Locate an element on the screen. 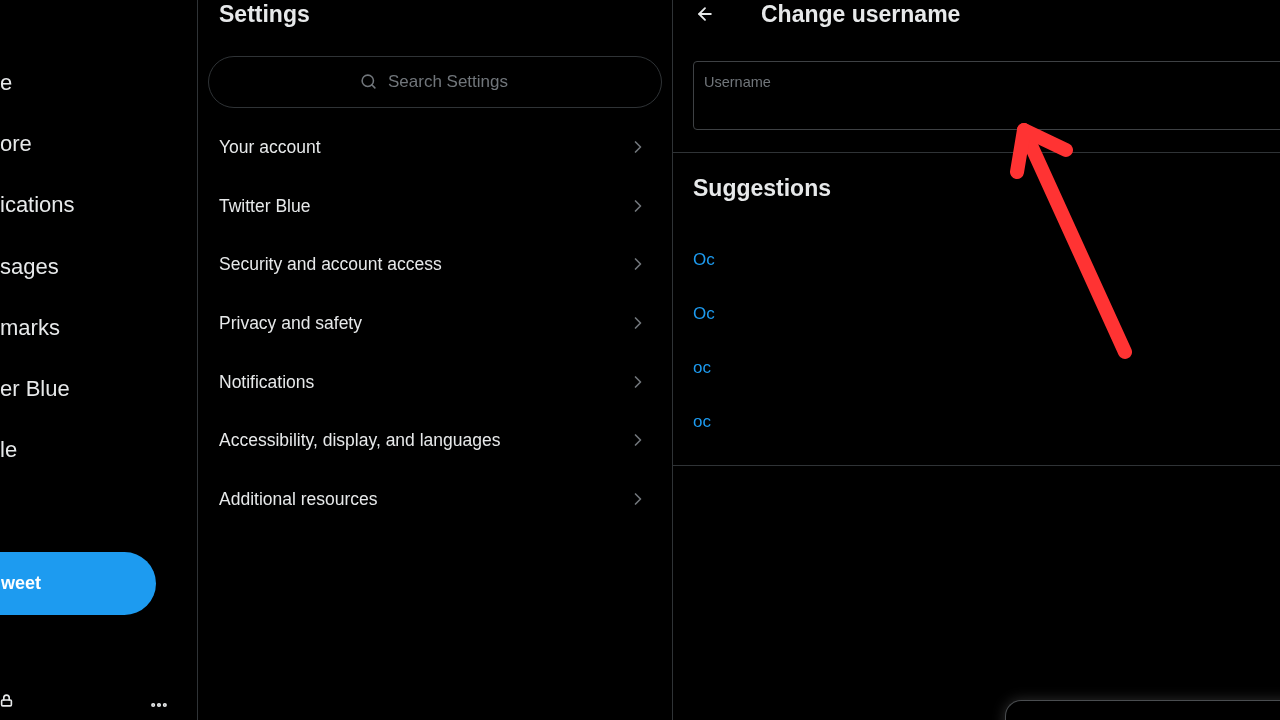  lock-icon is located at coordinates (6, 700).